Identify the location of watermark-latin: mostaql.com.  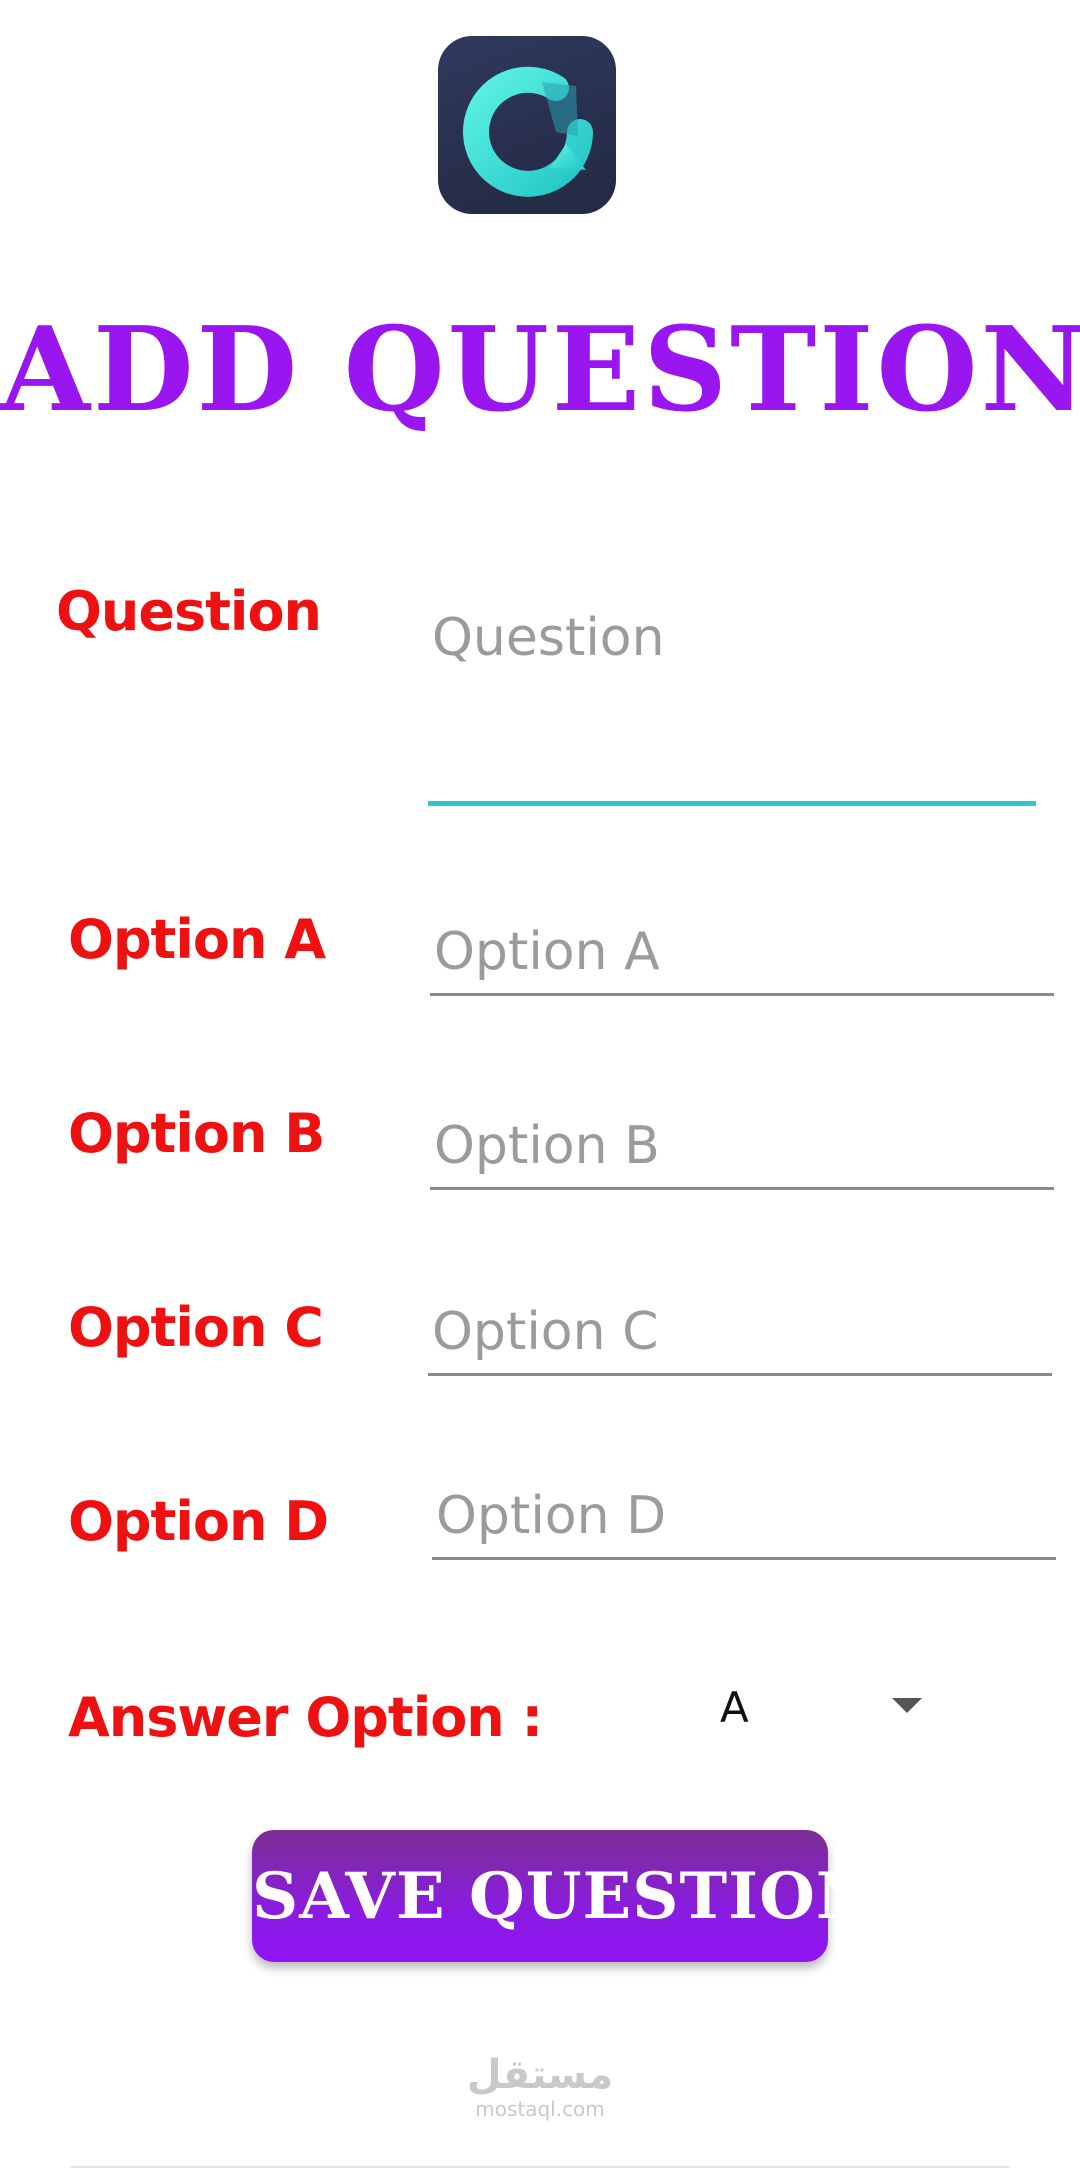
(540, 2109).